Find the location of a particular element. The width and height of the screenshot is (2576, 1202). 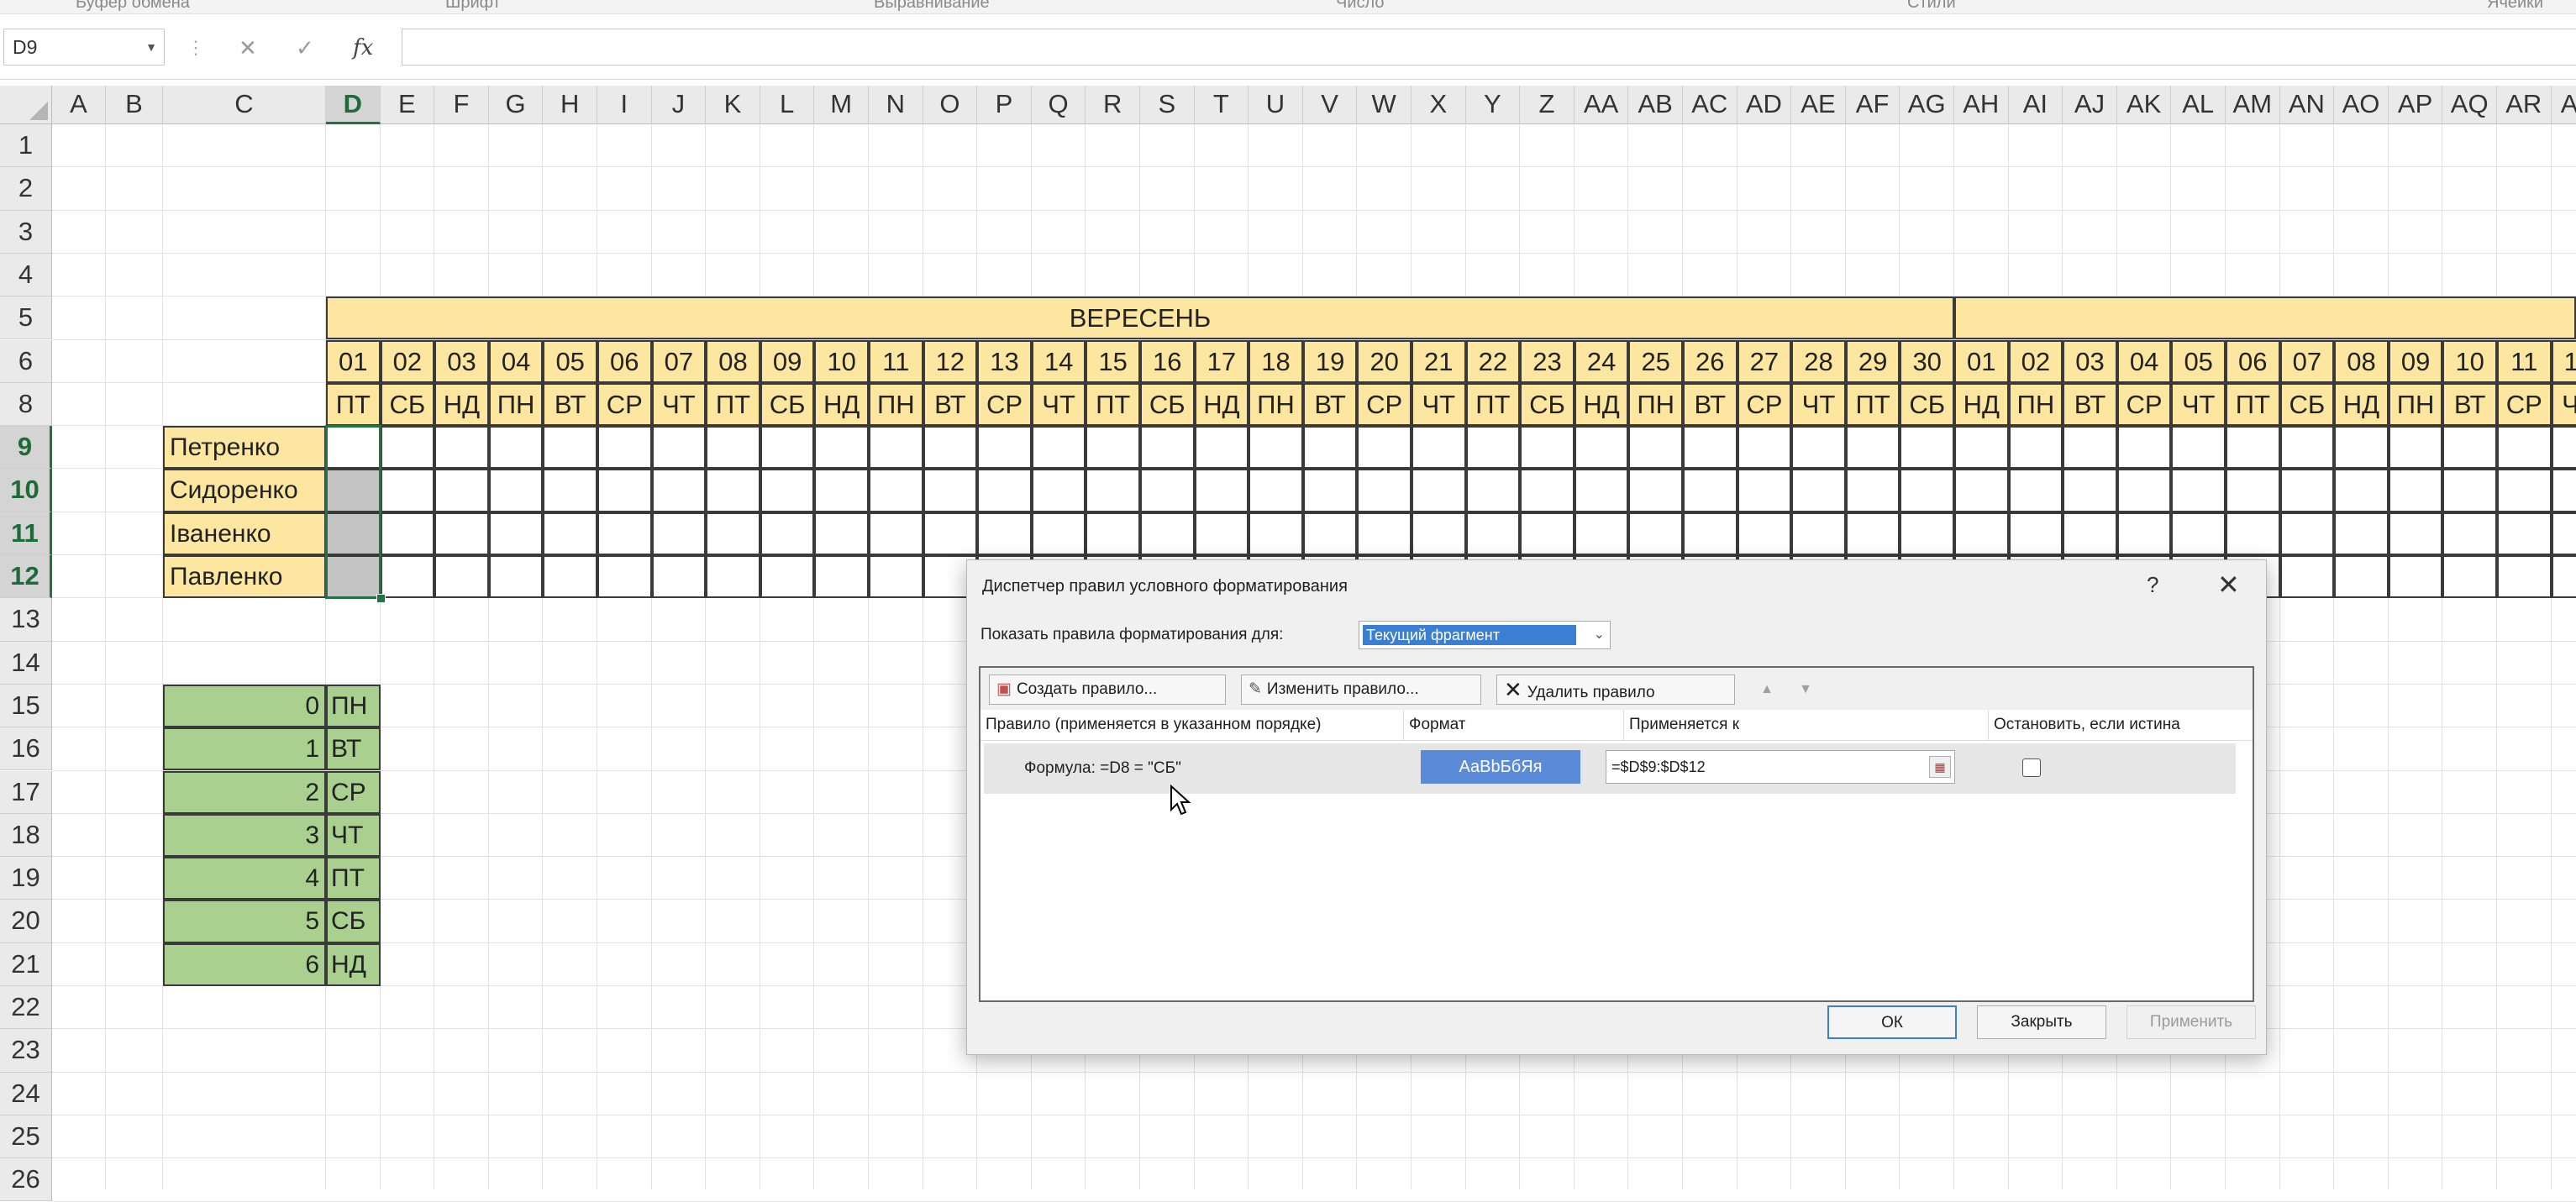

row-header-9: 9 is located at coordinates (26, 448).